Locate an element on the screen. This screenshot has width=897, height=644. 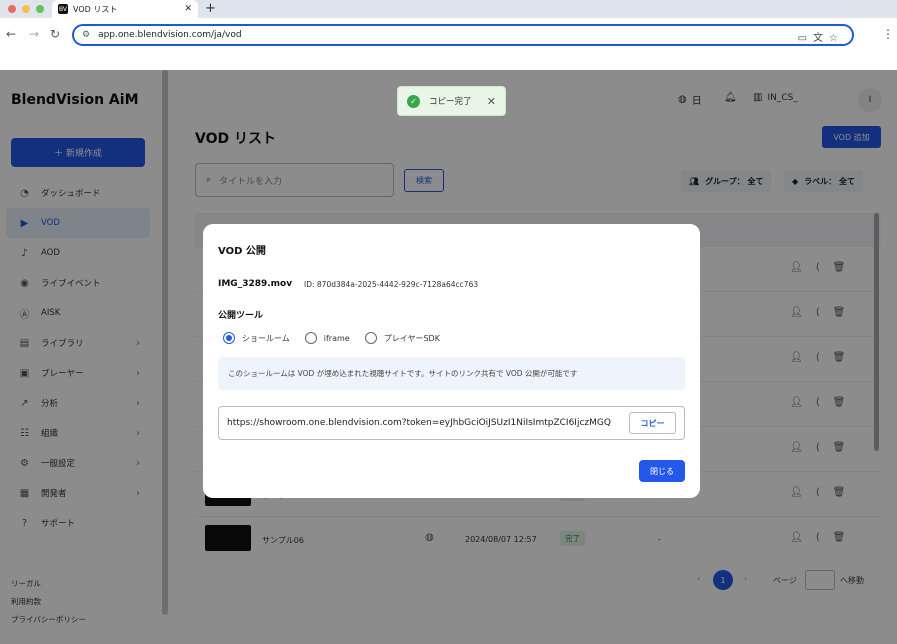
new-tab-icon: + is located at coordinates (210, 8).